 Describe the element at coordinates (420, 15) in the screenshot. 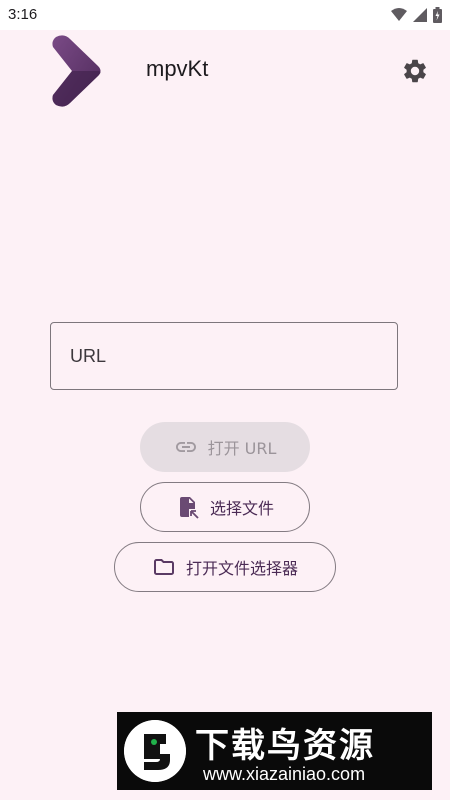

I see `signal-icon` at that location.